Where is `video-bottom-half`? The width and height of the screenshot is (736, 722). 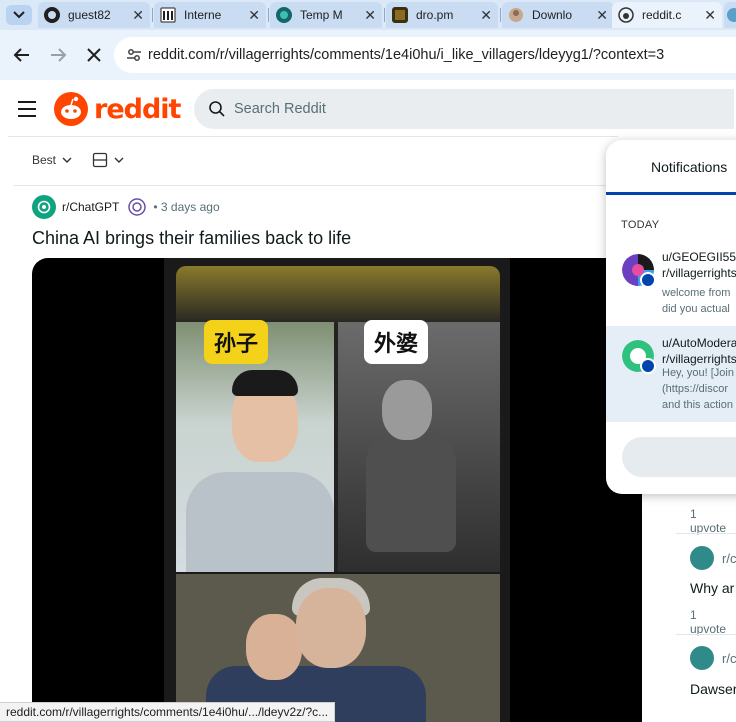 video-bottom-half is located at coordinates (338, 648).